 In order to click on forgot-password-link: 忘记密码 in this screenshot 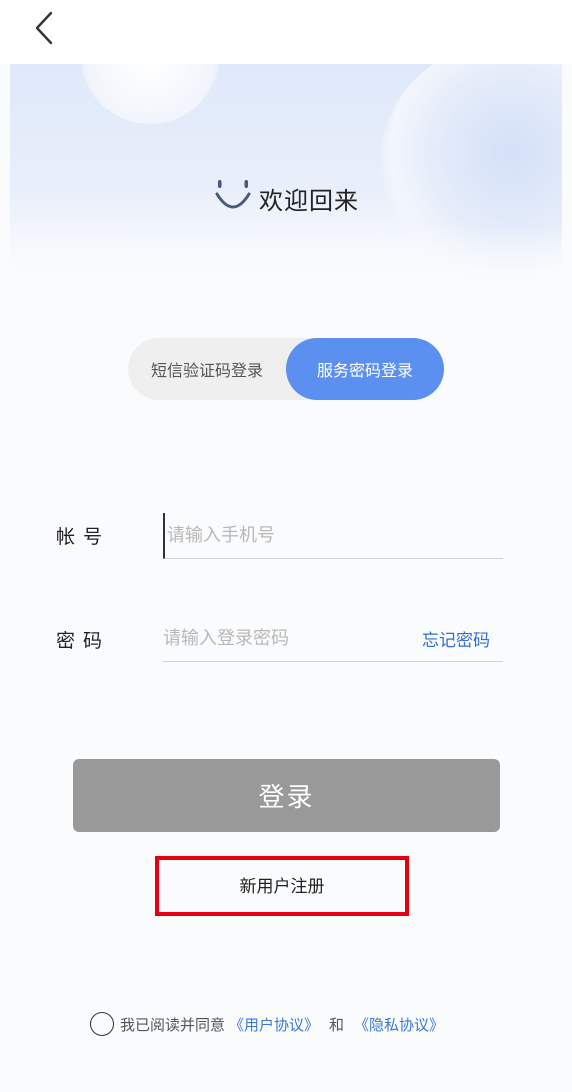, I will do `click(456, 638)`.